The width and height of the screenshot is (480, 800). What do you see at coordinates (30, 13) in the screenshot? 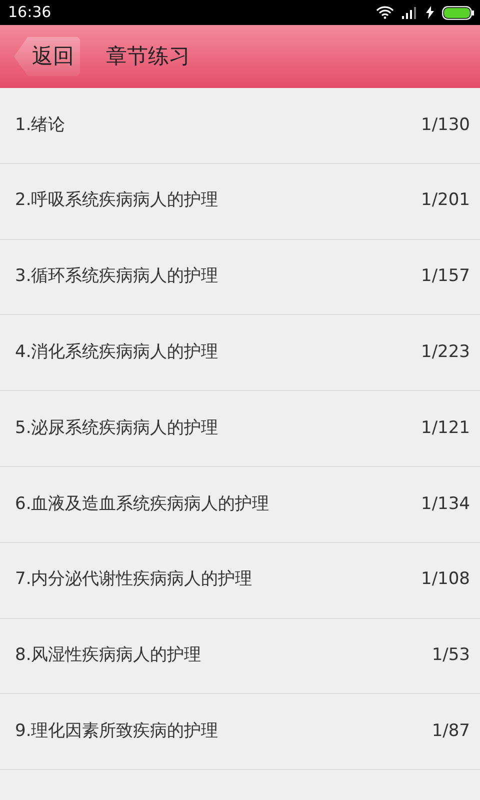
I see `status-time: 16:36` at bounding box center [30, 13].